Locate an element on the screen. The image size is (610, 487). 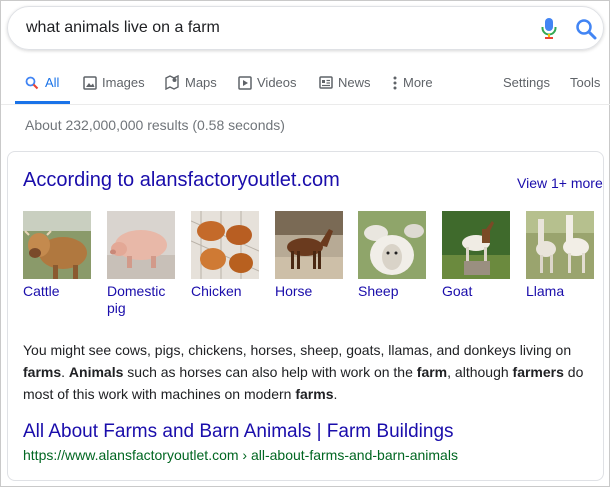
animal-name: Domestic pig is located at coordinates (136, 299).